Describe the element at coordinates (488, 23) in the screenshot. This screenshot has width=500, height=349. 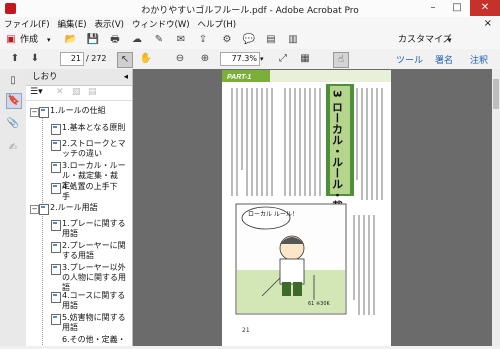
I see `close-document-button: ×` at that location.